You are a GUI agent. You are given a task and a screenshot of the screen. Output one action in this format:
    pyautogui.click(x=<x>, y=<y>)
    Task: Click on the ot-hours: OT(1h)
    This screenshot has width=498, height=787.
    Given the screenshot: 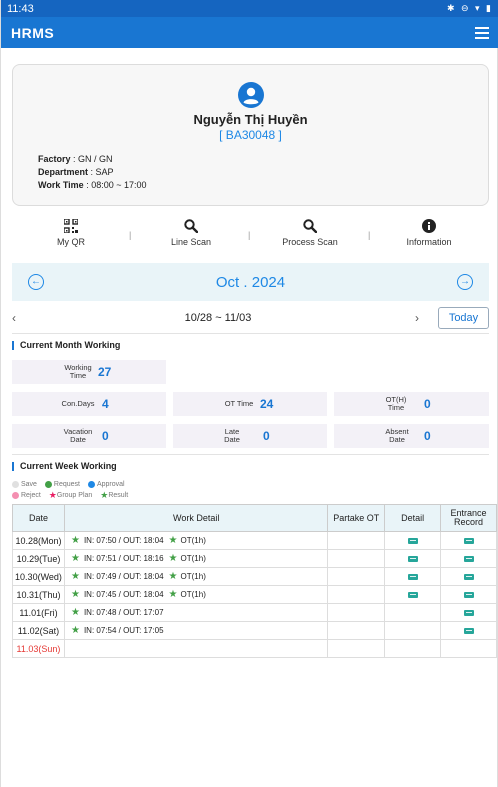 What is the action you would take?
    pyautogui.click(x=193, y=558)
    